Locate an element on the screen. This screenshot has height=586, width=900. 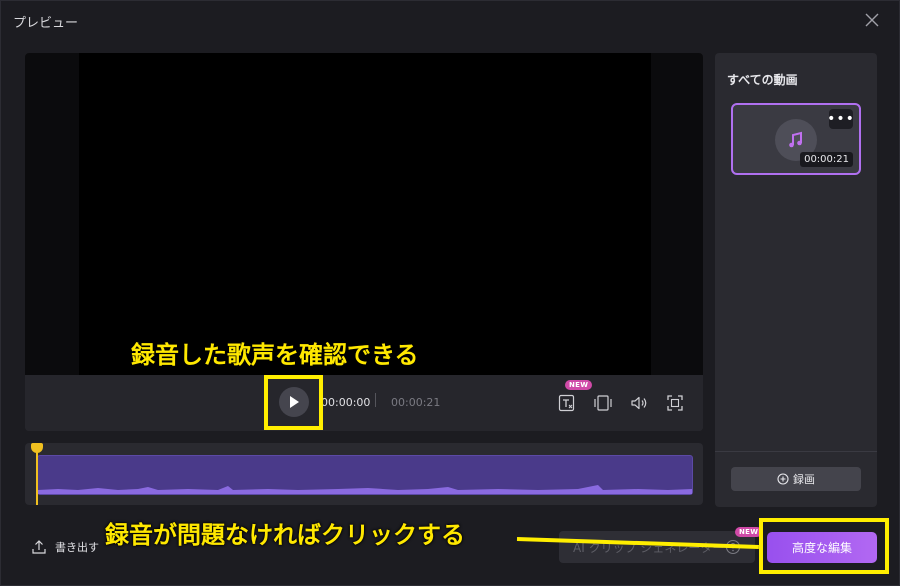
playhead-handle is located at coordinates (37, 448).